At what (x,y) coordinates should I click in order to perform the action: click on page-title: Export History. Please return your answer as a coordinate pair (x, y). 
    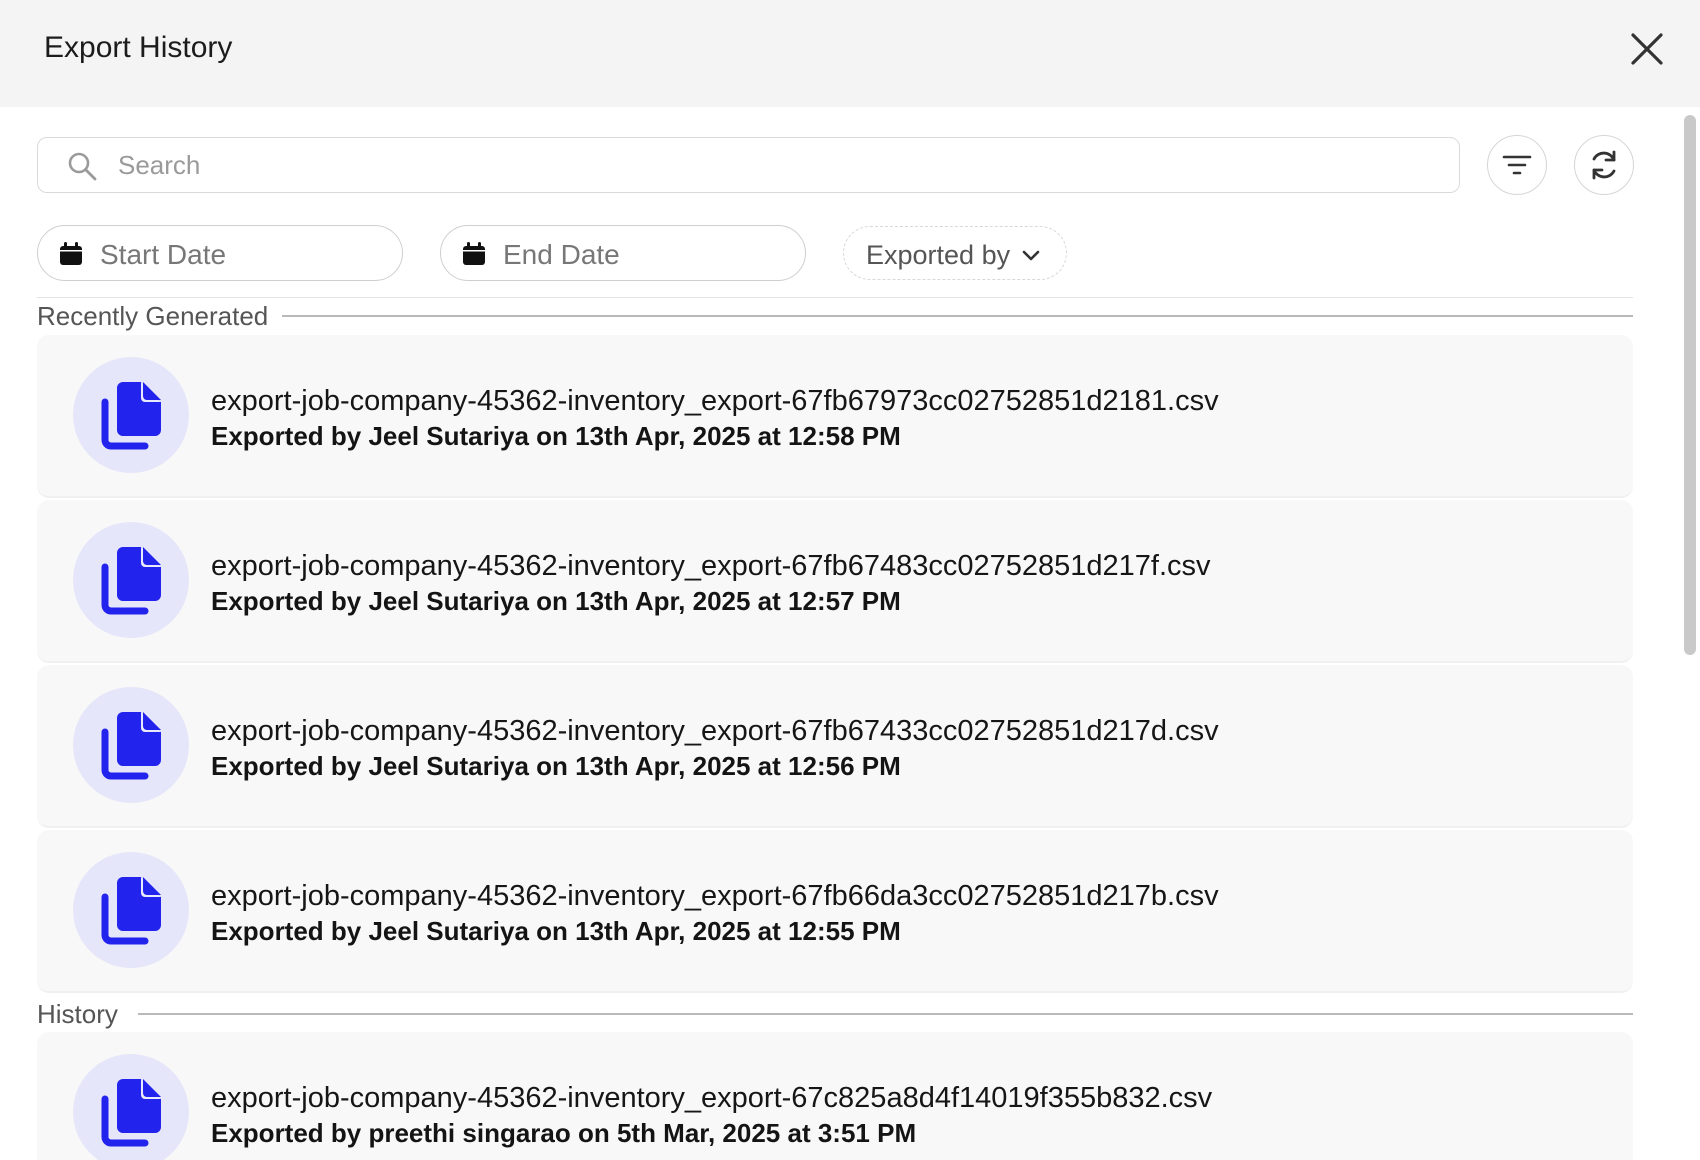
    Looking at the image, I should click on (138, 47).